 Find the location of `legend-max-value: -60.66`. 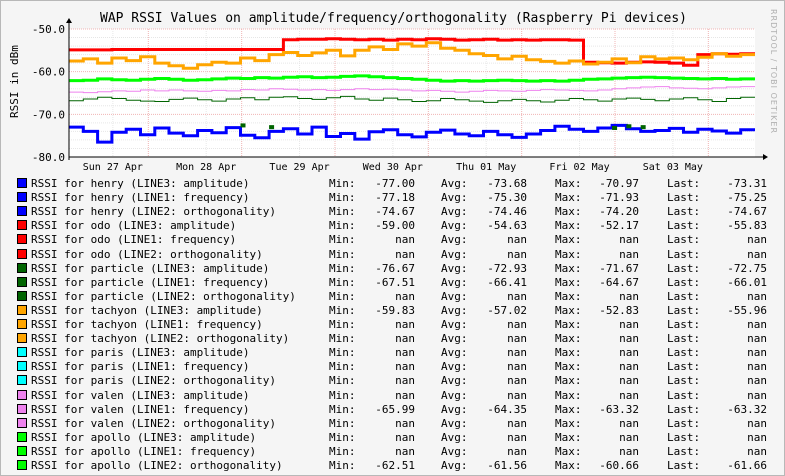

legend-max-value: -60.66 is located at coordinates (619, 465).